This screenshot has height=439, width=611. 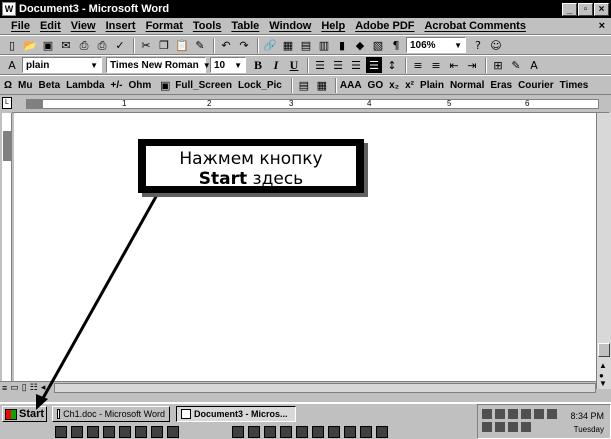 What do you see at coordinates (436, 65) in the screenshot?
I see `bullets-icon: ≡` at bounding box center [436, 65].